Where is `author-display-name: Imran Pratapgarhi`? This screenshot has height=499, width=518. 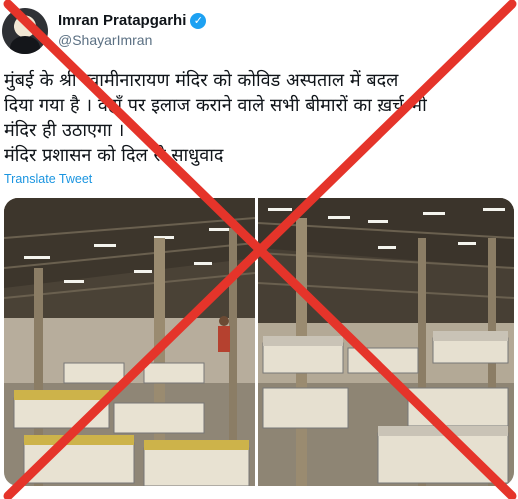 author-display-name: Imran Pratapgarhi is located at coordinates (122, 20).